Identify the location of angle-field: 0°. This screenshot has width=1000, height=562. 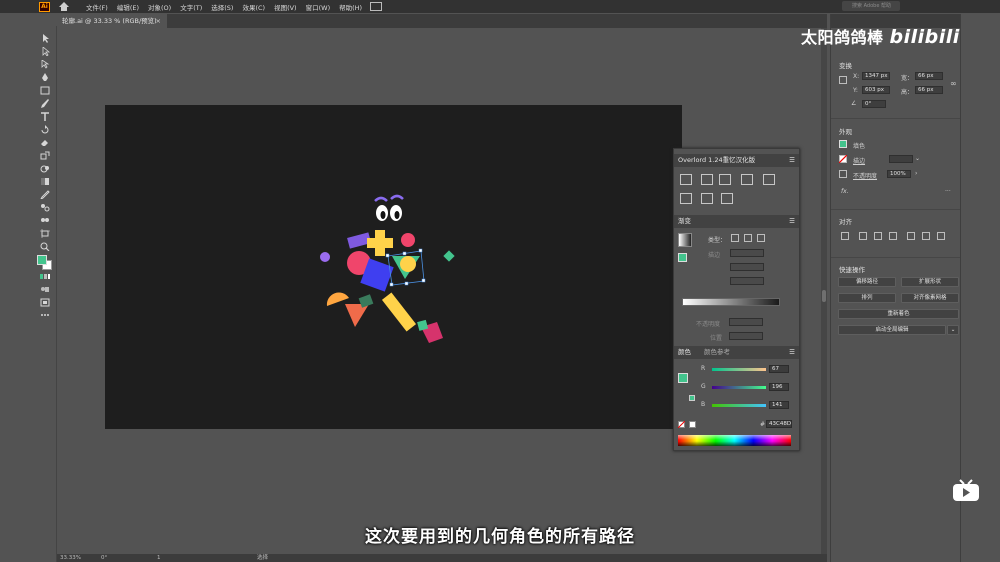
(874, 104).